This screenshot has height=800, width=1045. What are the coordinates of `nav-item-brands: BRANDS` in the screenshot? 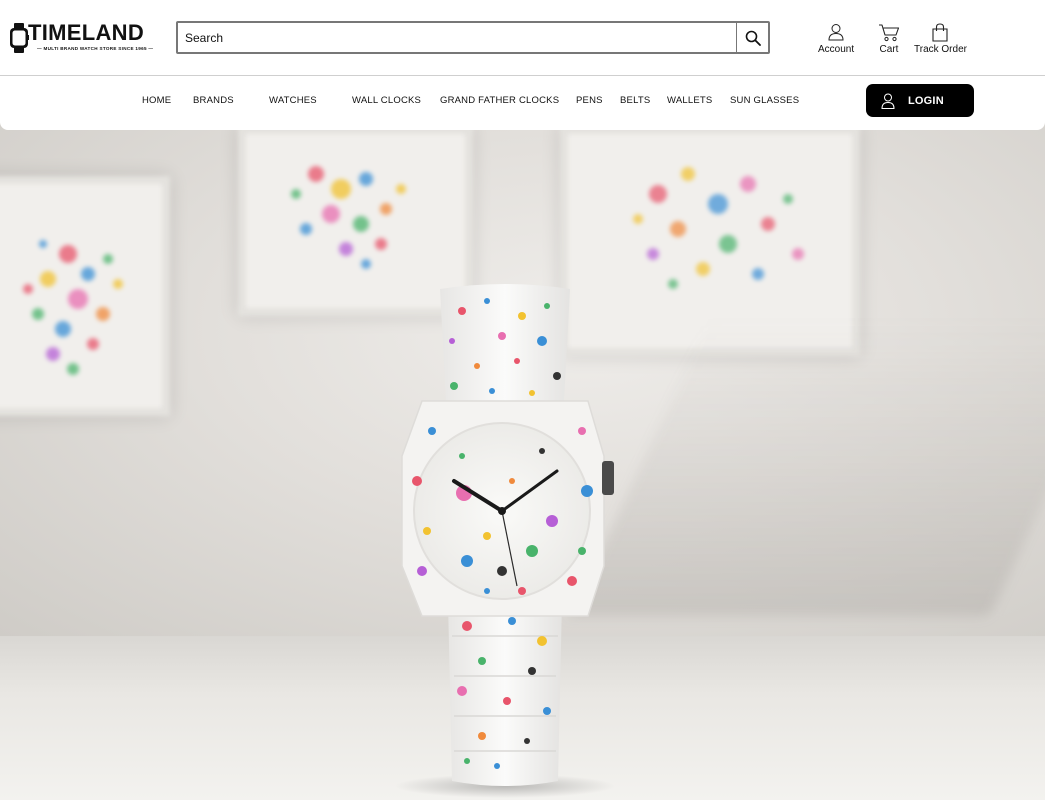 It's located at (213, 100).